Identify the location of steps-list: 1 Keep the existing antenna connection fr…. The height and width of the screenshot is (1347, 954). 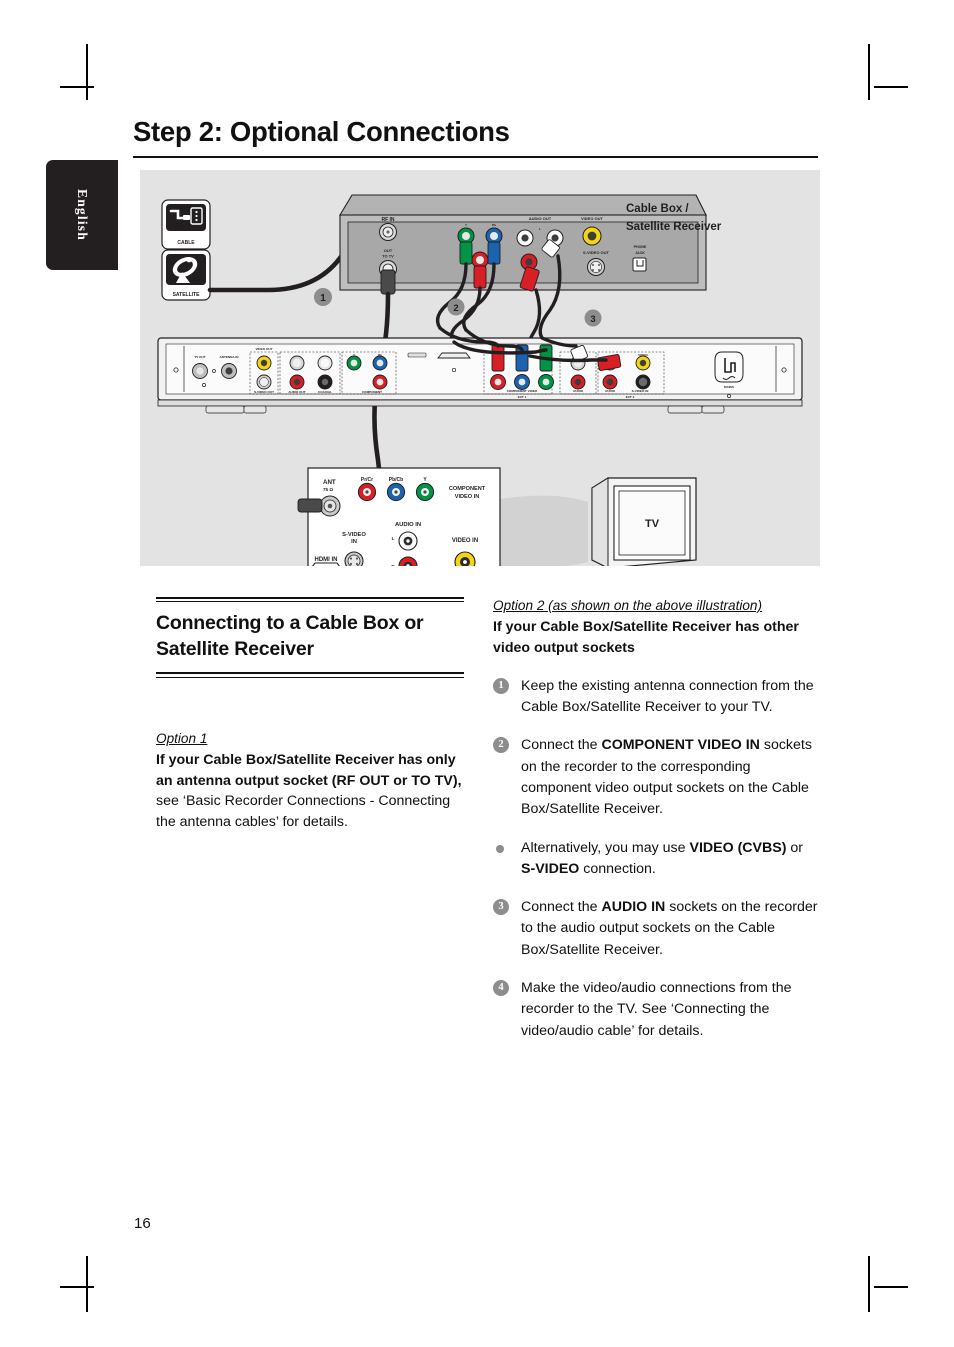
(656, 859).